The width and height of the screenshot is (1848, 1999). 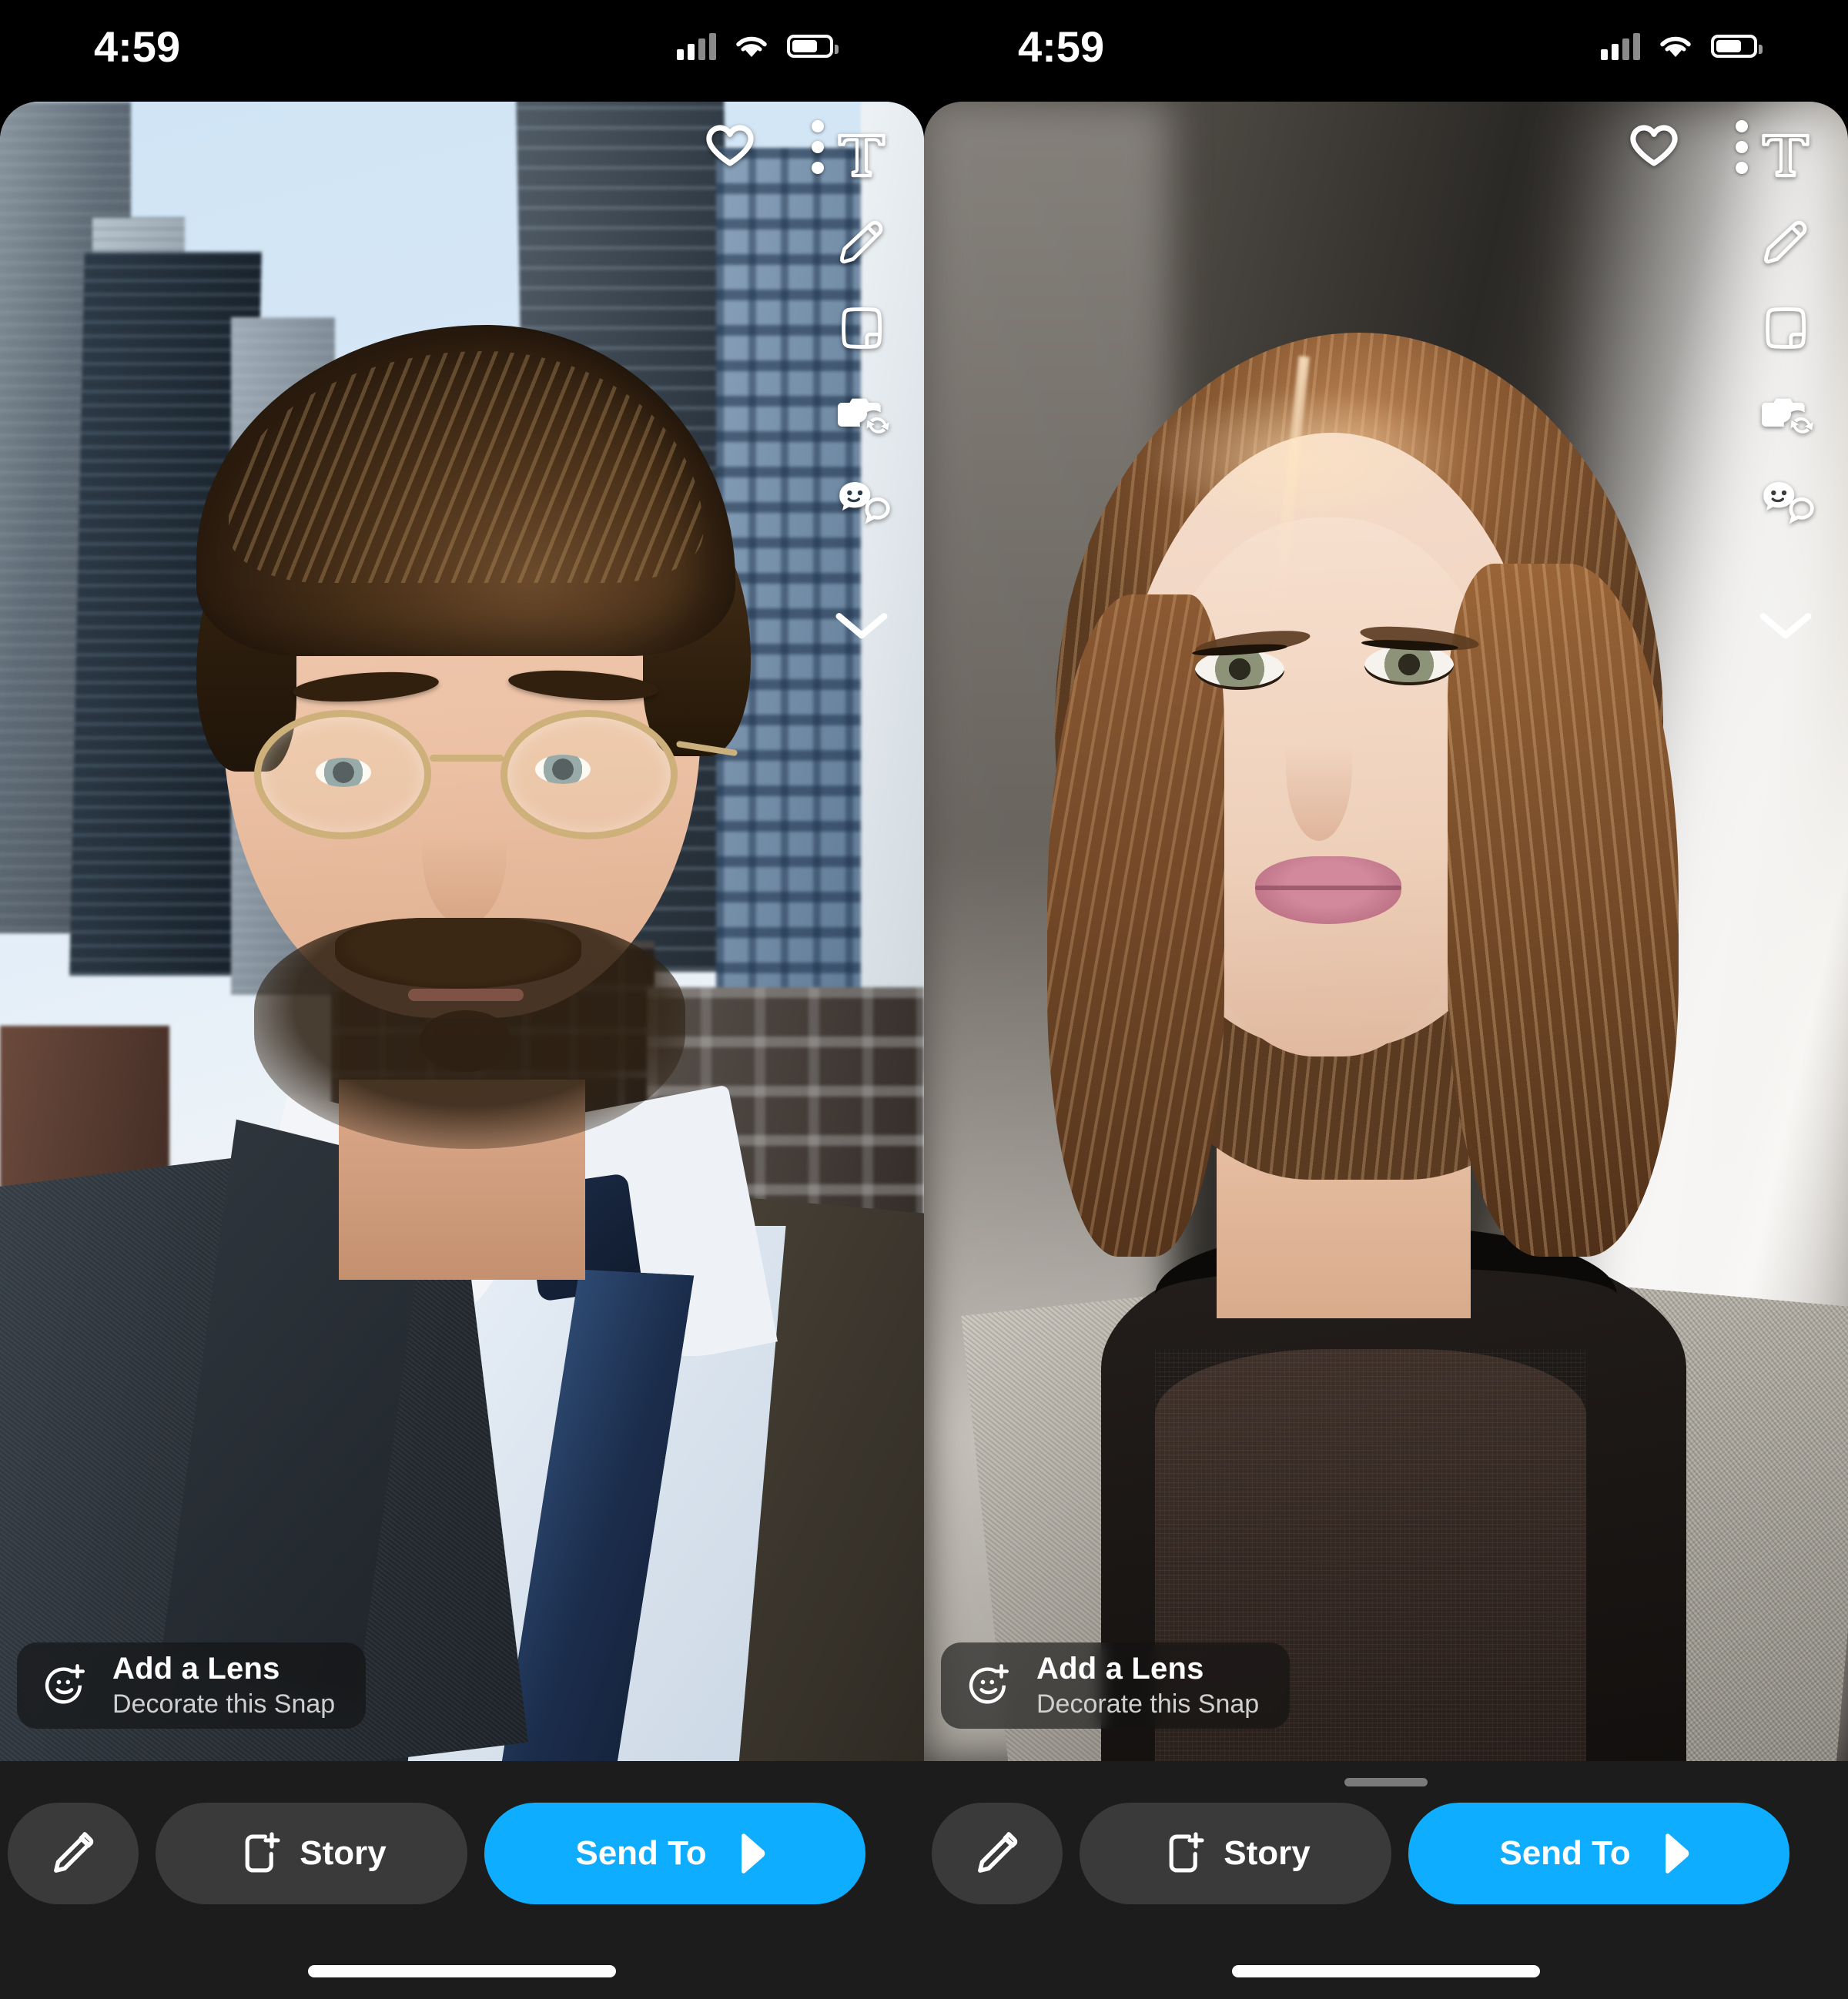 What do you see at coordinates (1386, 1782) in the screenshot?
I see `sheet-grabber-handle` at bounding box center [1386, 1782].